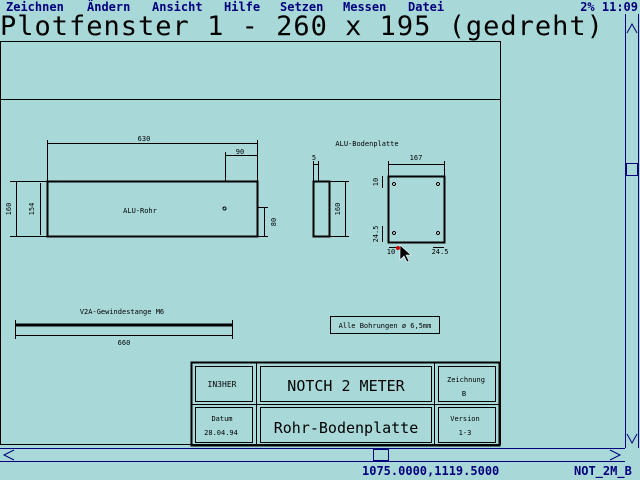  I want to click on vertical-scrollbar, so click(632, 231).